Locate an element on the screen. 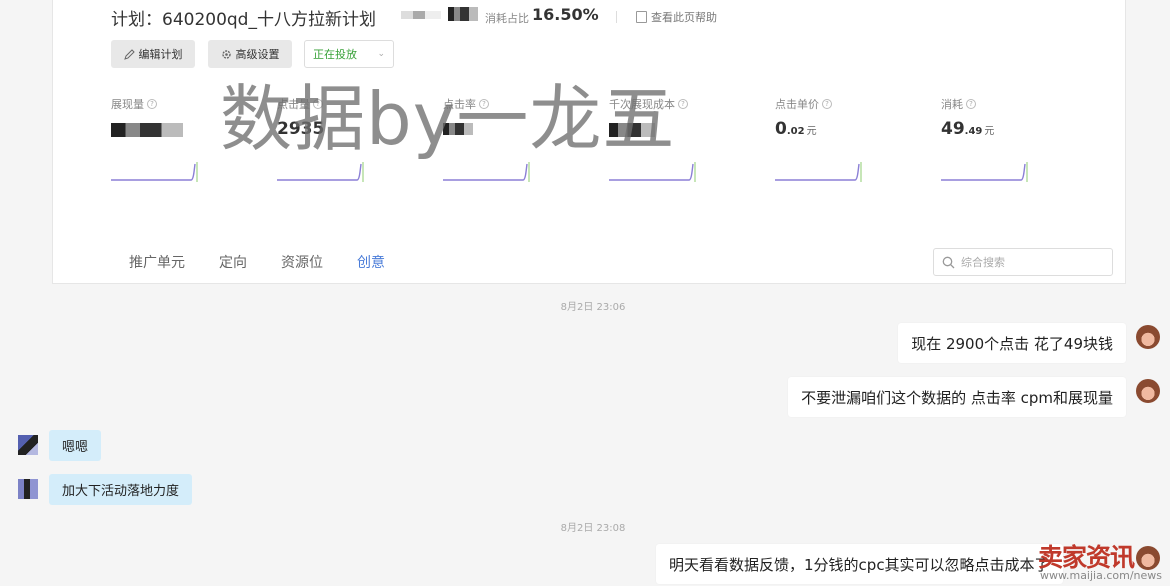  metric-spend: 消耗? 49.49 元 is located at coordinates (1016, 118).